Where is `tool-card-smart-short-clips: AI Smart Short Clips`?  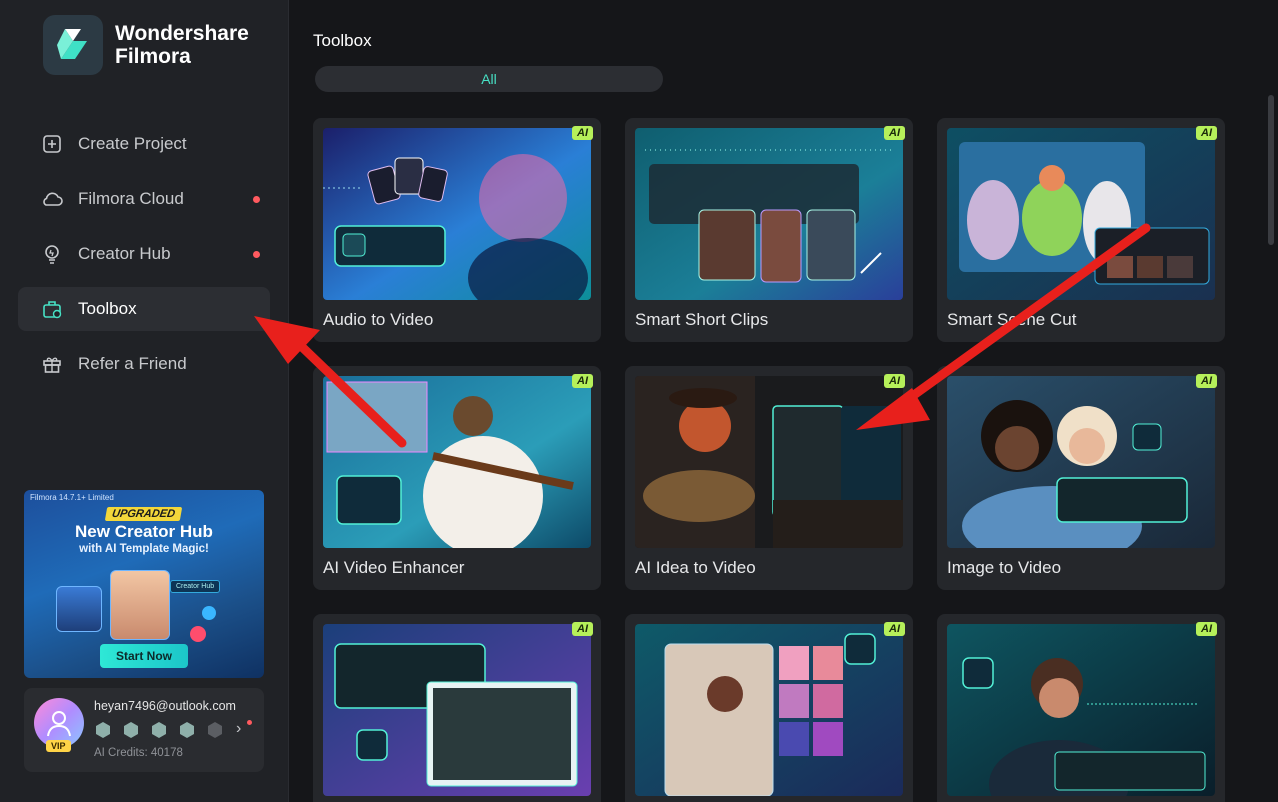 tool-card-smart-short-clips: AI Smart Short Clips is located at coordinates (769, 230).